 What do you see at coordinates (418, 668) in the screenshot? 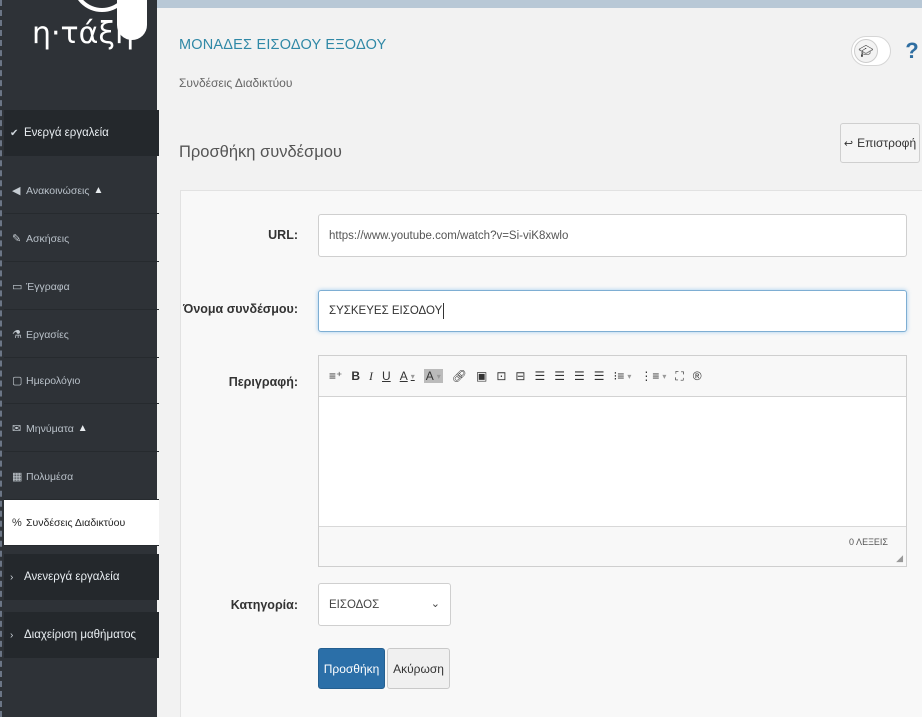
I see `cancel-button: Ακύρωση` at bounding box center [418, 668].